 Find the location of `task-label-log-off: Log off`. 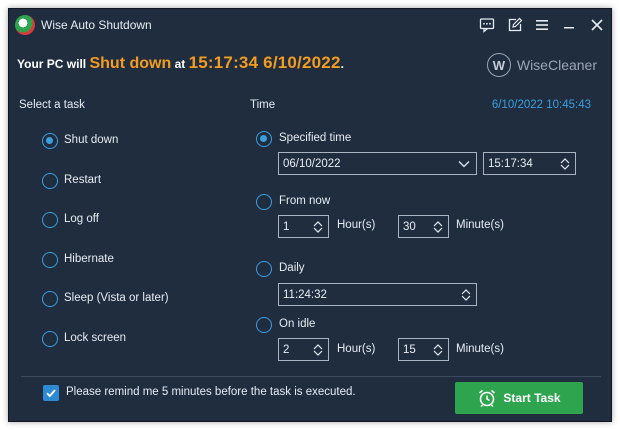

task-label-log-off: Log off is located at coordinates (81, 219).